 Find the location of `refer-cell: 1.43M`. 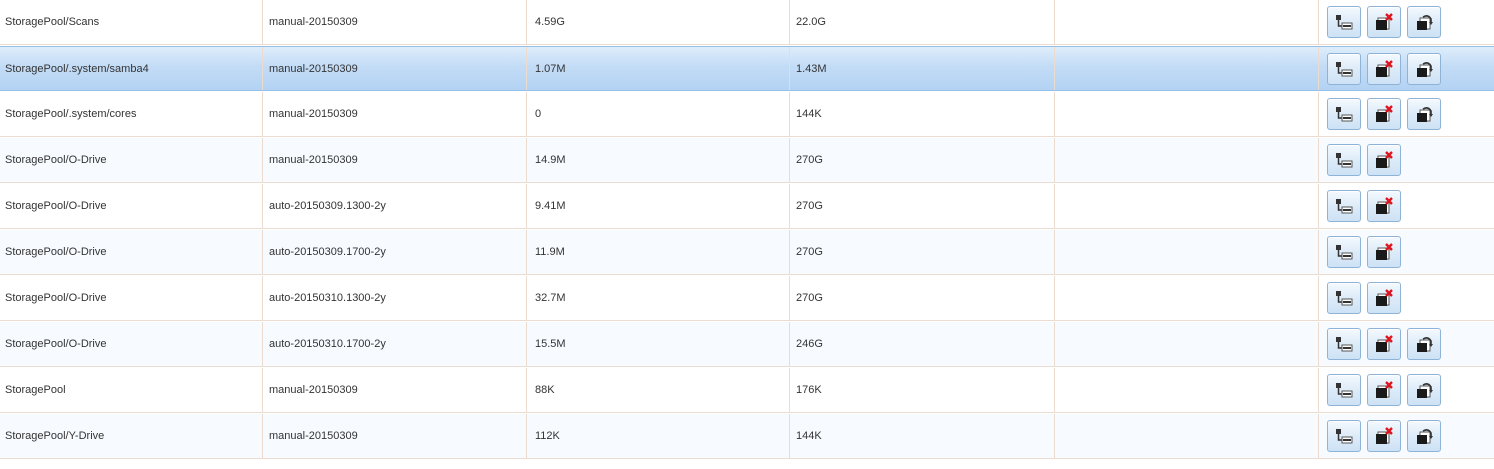

refer-cell: 1.43M is located at coordinates (922, 68).